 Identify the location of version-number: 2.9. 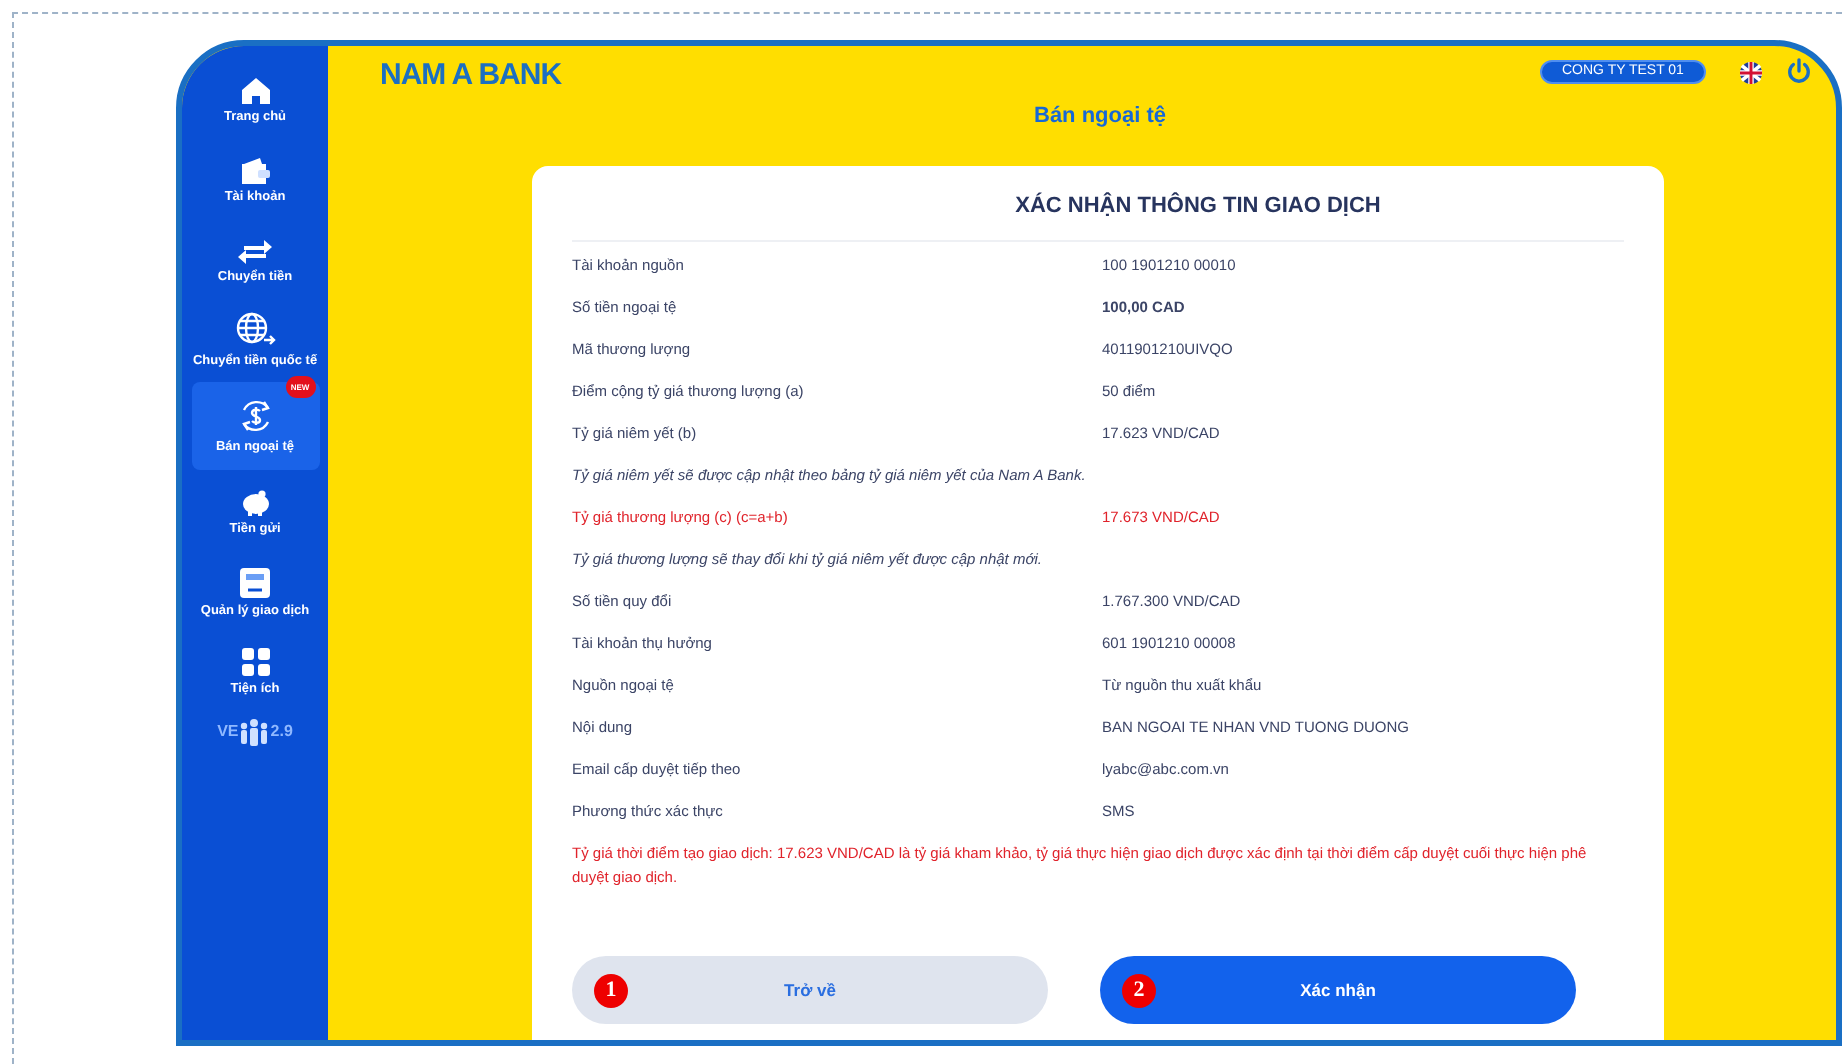
(281, 732).